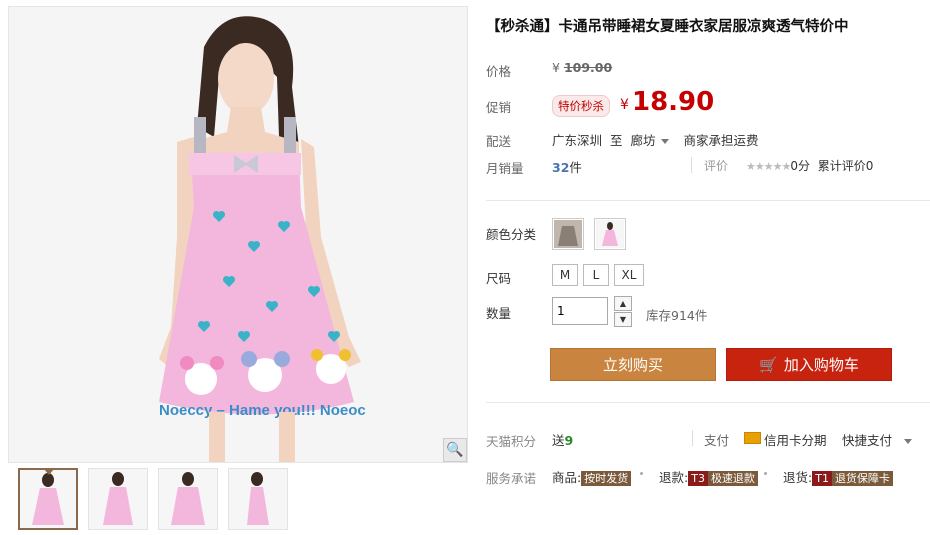 The height and width of the screenshot is (535, 930). What do you see at coordinates (798, 477) in the screenshot?
I see `service-prefix: 退货:` at bounding box center [798, 477].